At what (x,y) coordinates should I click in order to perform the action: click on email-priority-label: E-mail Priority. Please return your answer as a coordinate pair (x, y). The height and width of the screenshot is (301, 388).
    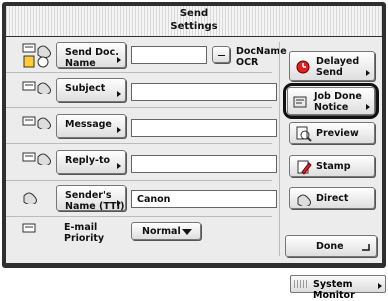
    Looking at the image, I should click on (84, 233).